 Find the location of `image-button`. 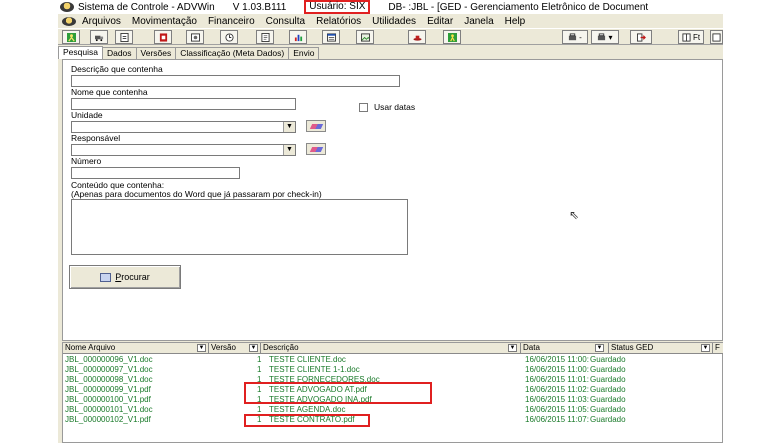

image-button is located at coordinates (365, 37).